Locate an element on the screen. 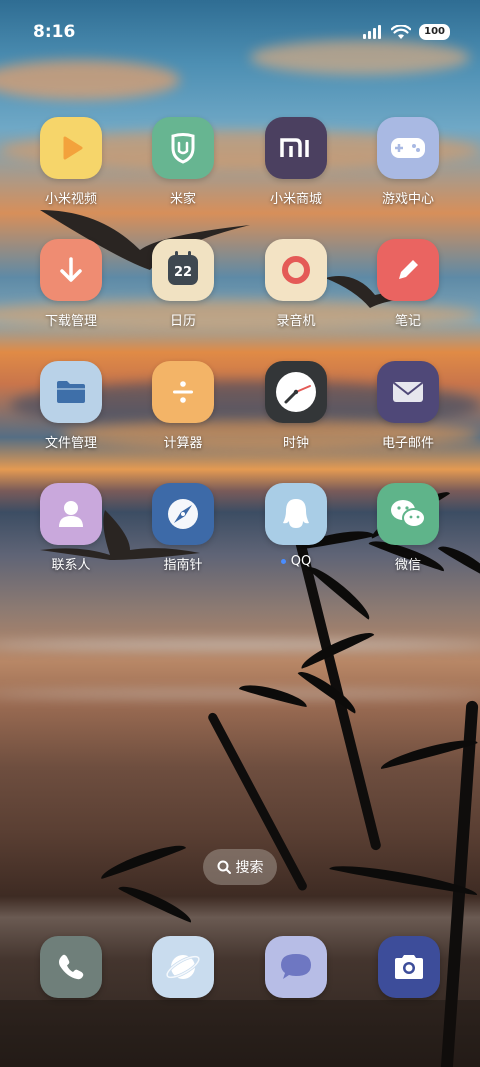  wechat-bubbles-icon is located at coordinates (408, 514).